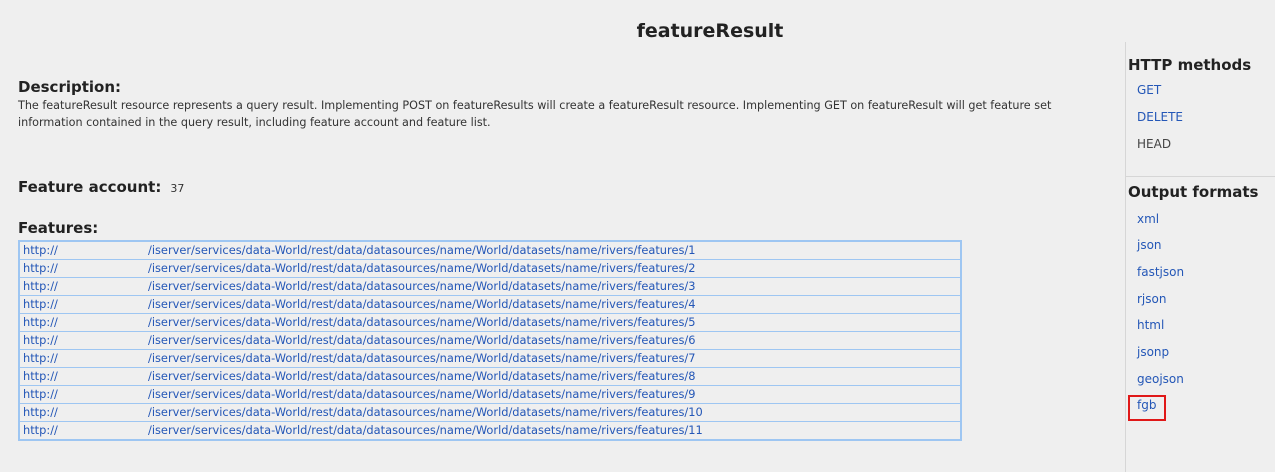 Image resolution: width=1275 pixels, height=472 pixels. What do you see at coordinates (1148, 219) in the screenshot?
I see `format-xml-link: xml` at bounding box center [1148, 219].